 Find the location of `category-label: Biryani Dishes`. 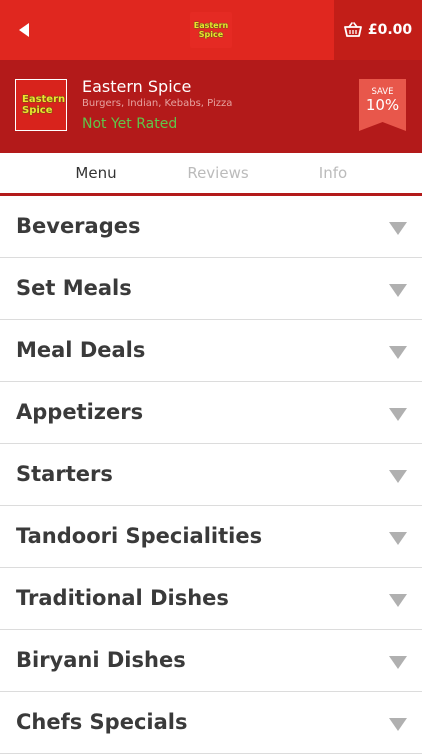

category-label: Biryani Dishes is located at coordinates (101, 660).